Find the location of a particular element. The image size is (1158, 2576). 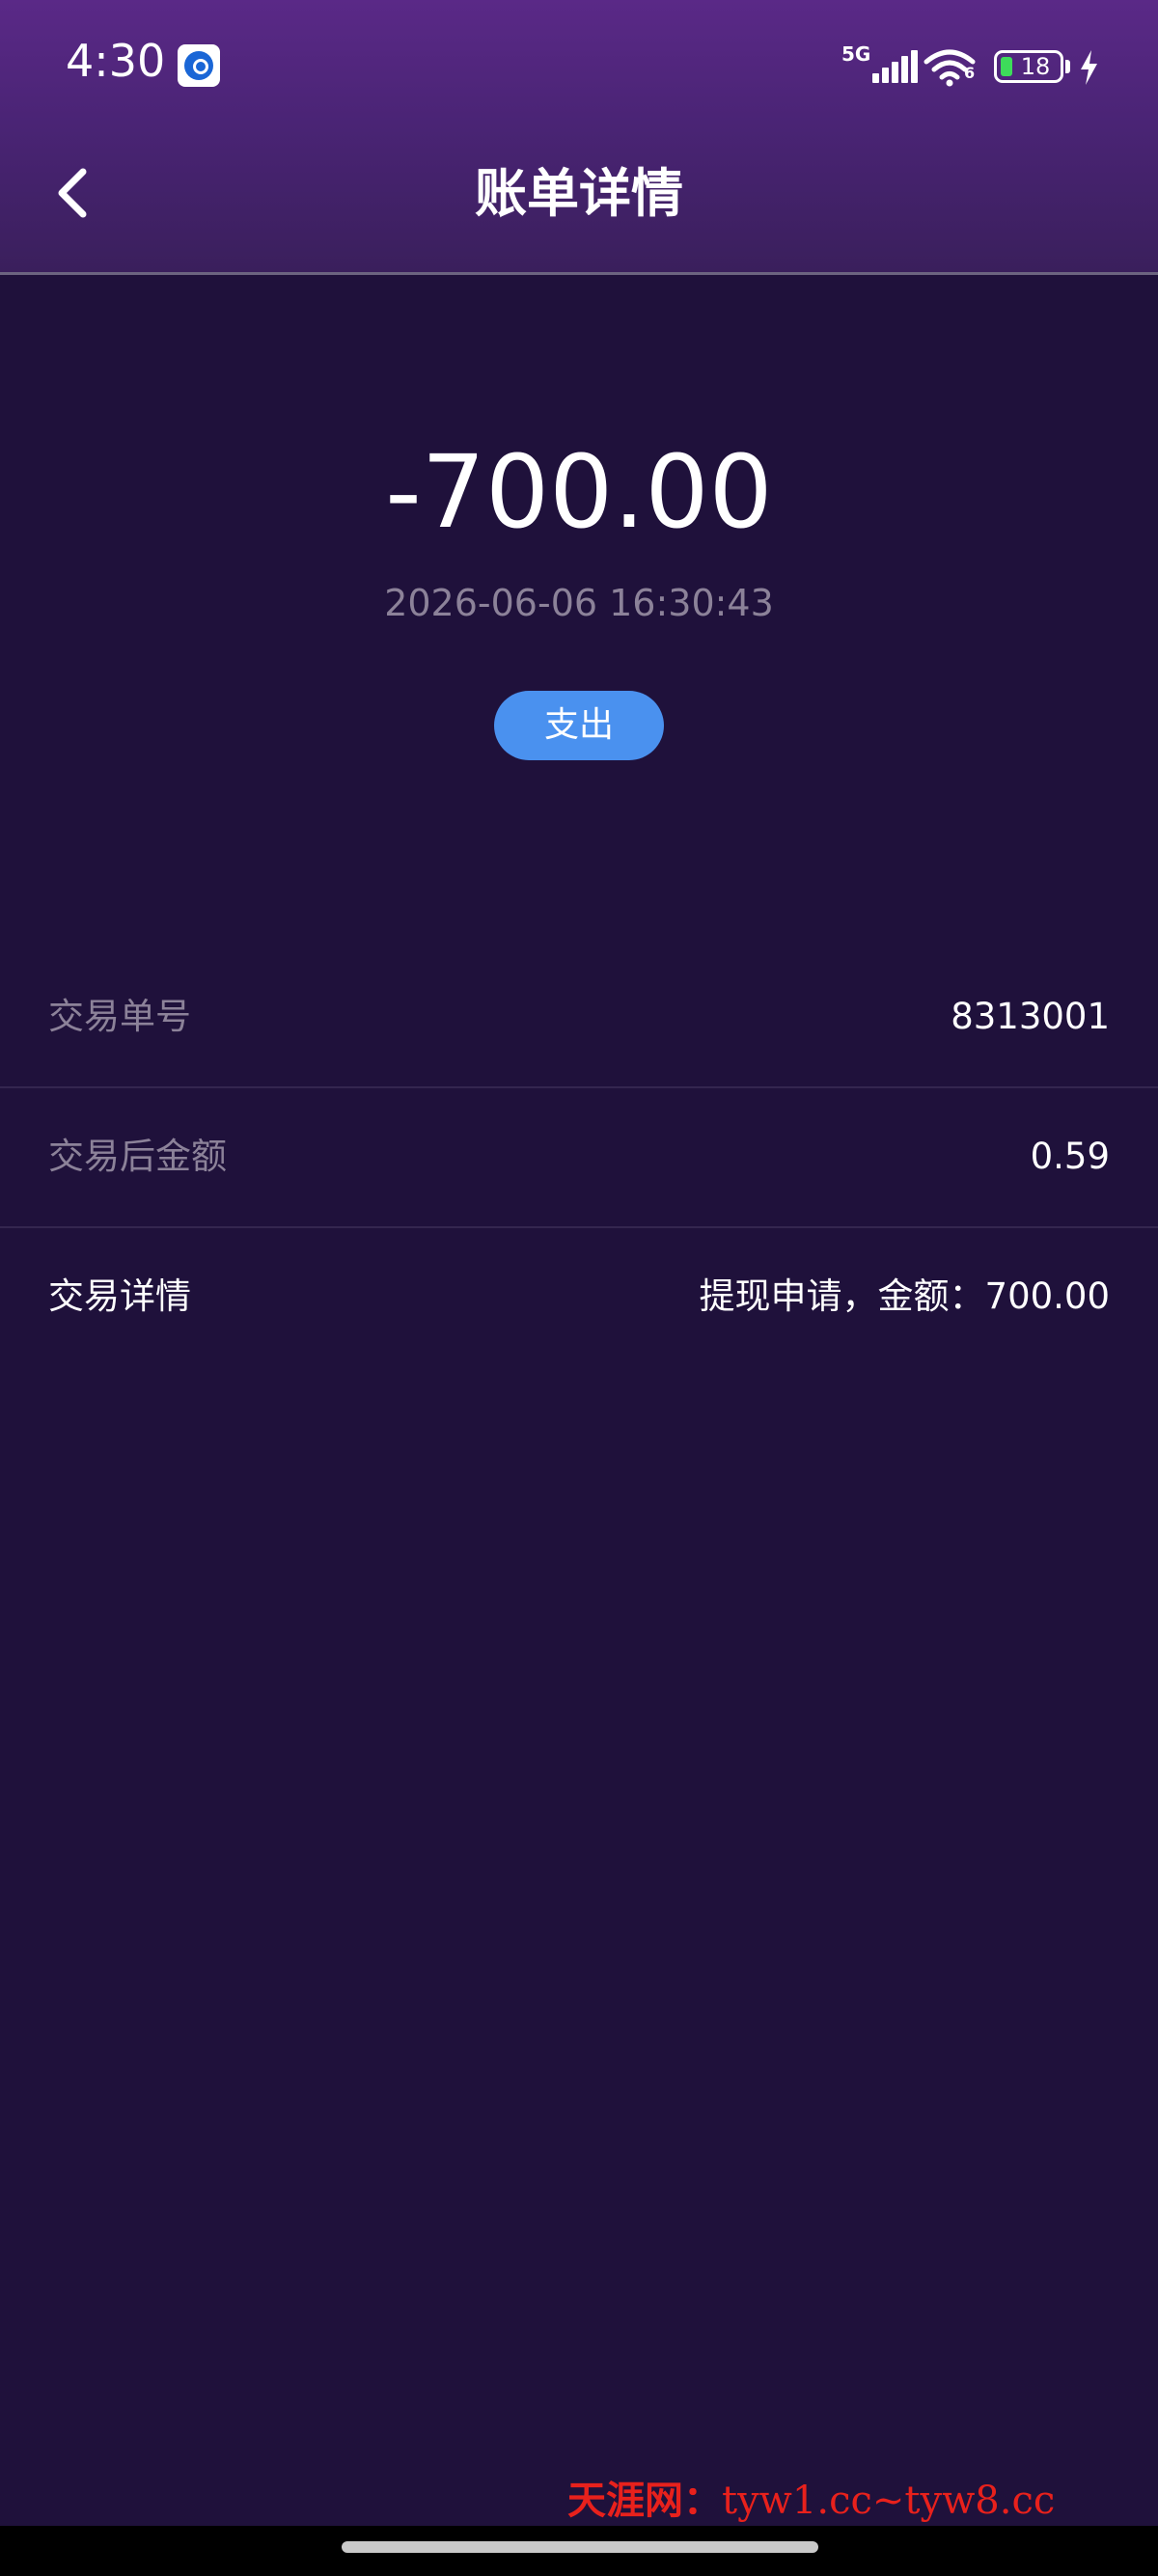

header-area: 4:30 5G 6 18 账单详情 is located at coordinates (579, 137).